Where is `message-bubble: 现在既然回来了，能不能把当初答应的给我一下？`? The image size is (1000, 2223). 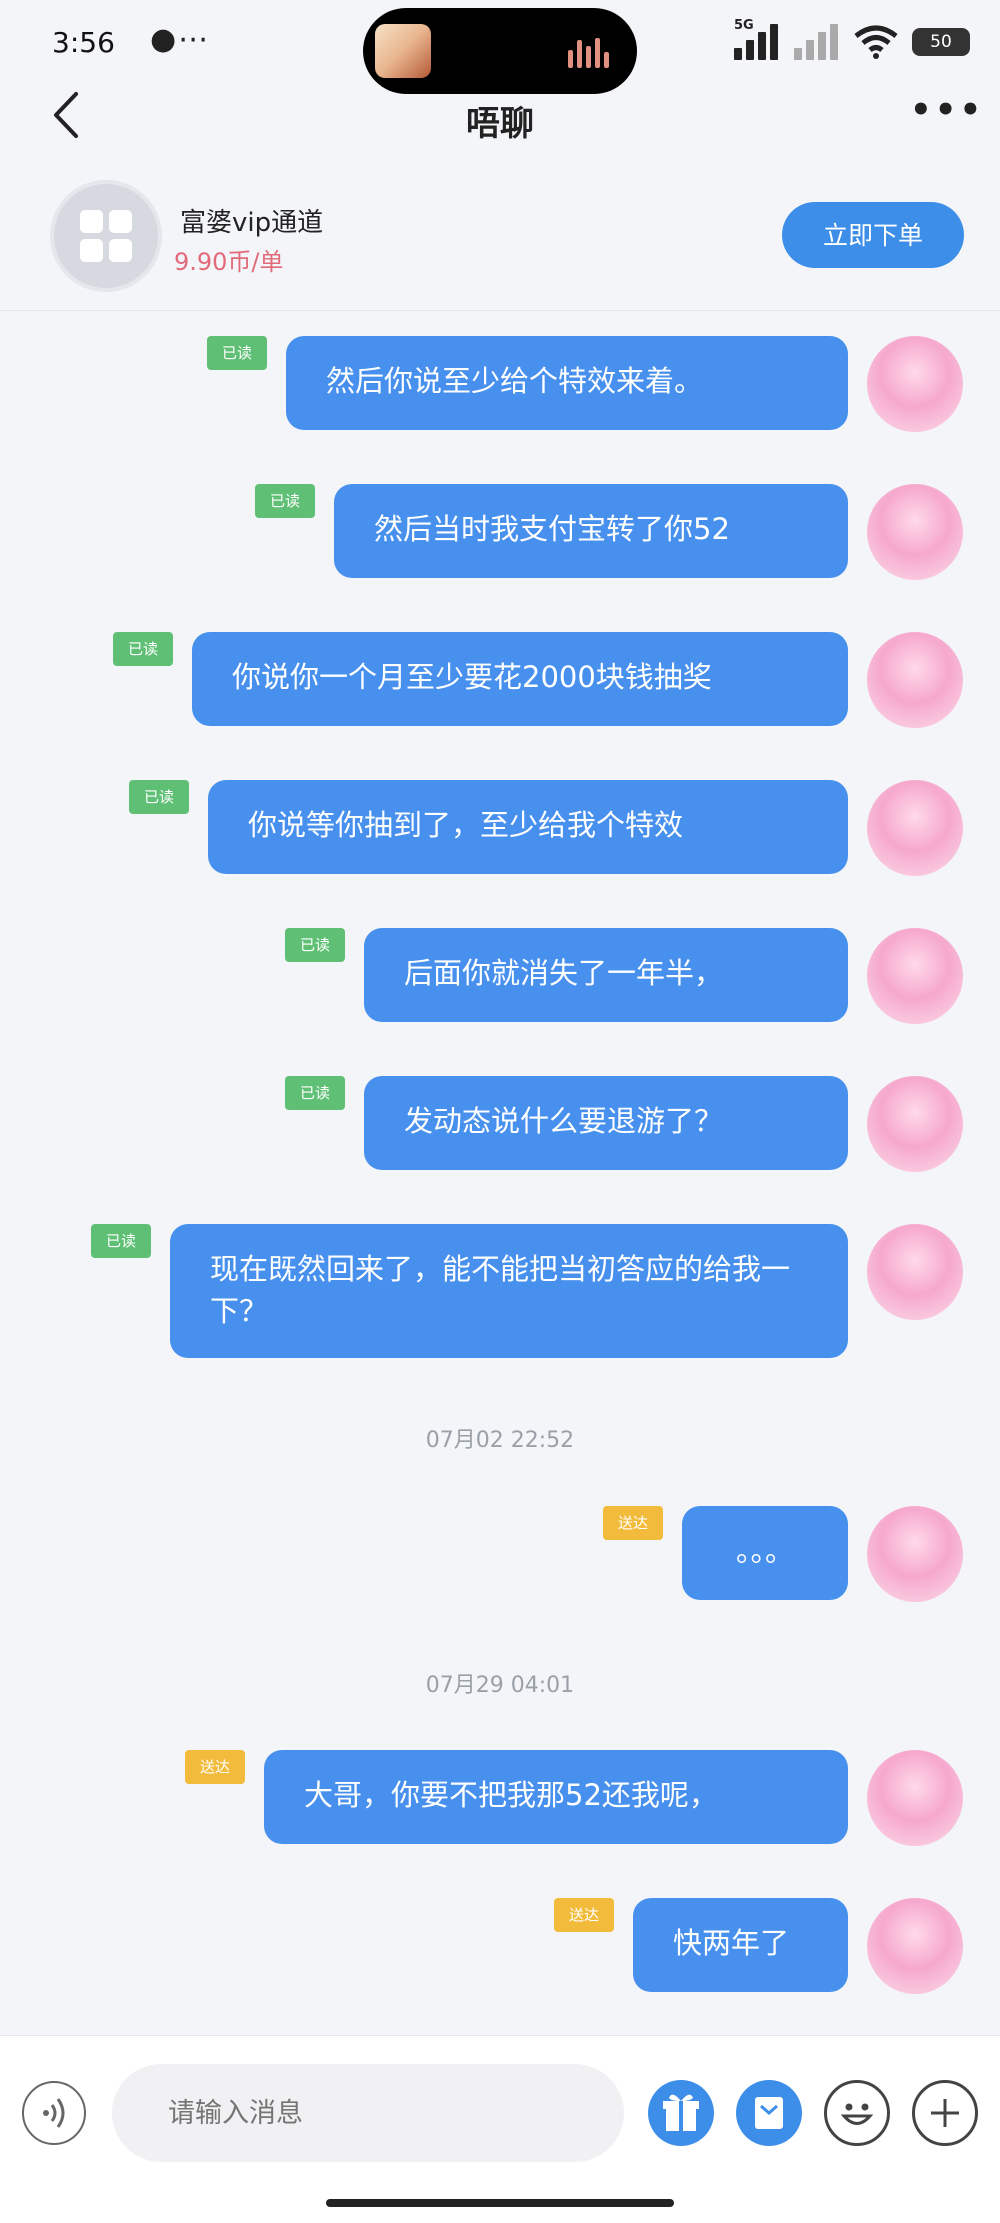 message-bubble: 现在既然回来了，能不能把当初答应的给我一下？ is located at coordinates (509, 1291).